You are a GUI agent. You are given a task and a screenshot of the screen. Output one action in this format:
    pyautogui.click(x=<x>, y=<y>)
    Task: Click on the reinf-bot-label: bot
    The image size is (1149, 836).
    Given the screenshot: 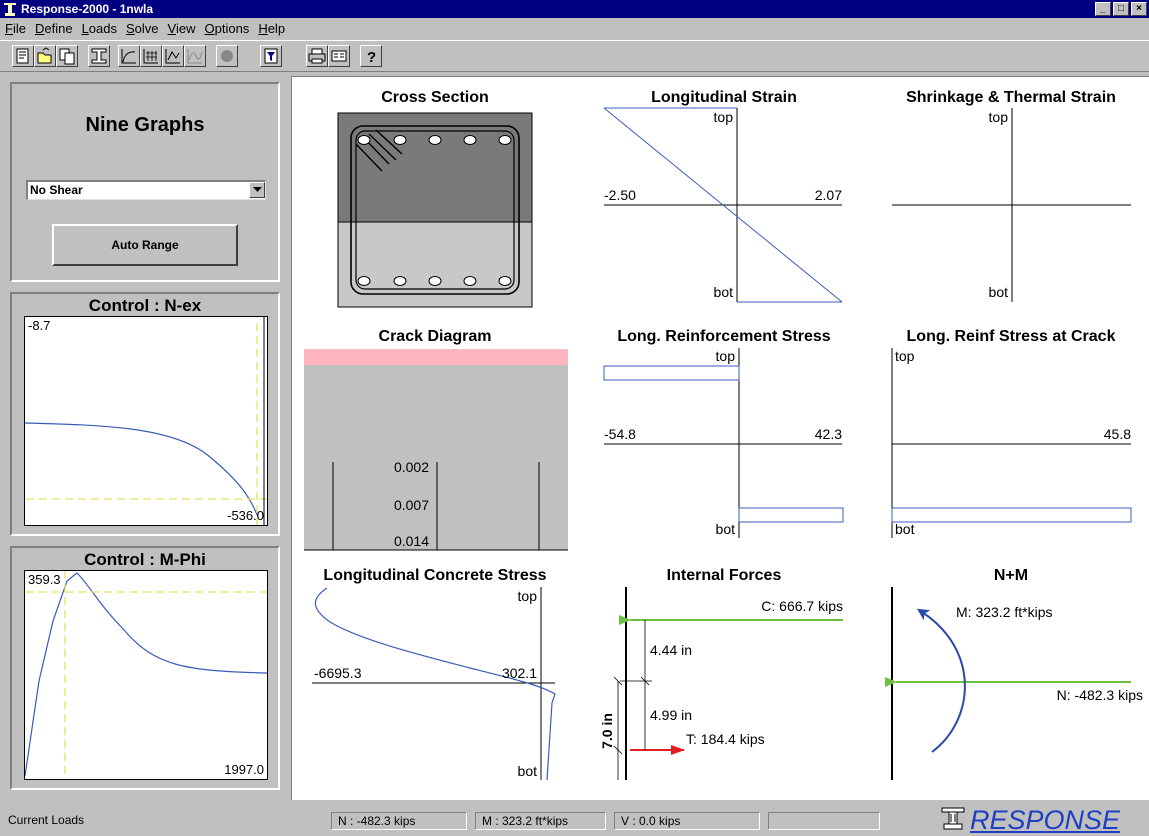 What is the action you would take?
    pyautogui.click(x=726, y=529)
    